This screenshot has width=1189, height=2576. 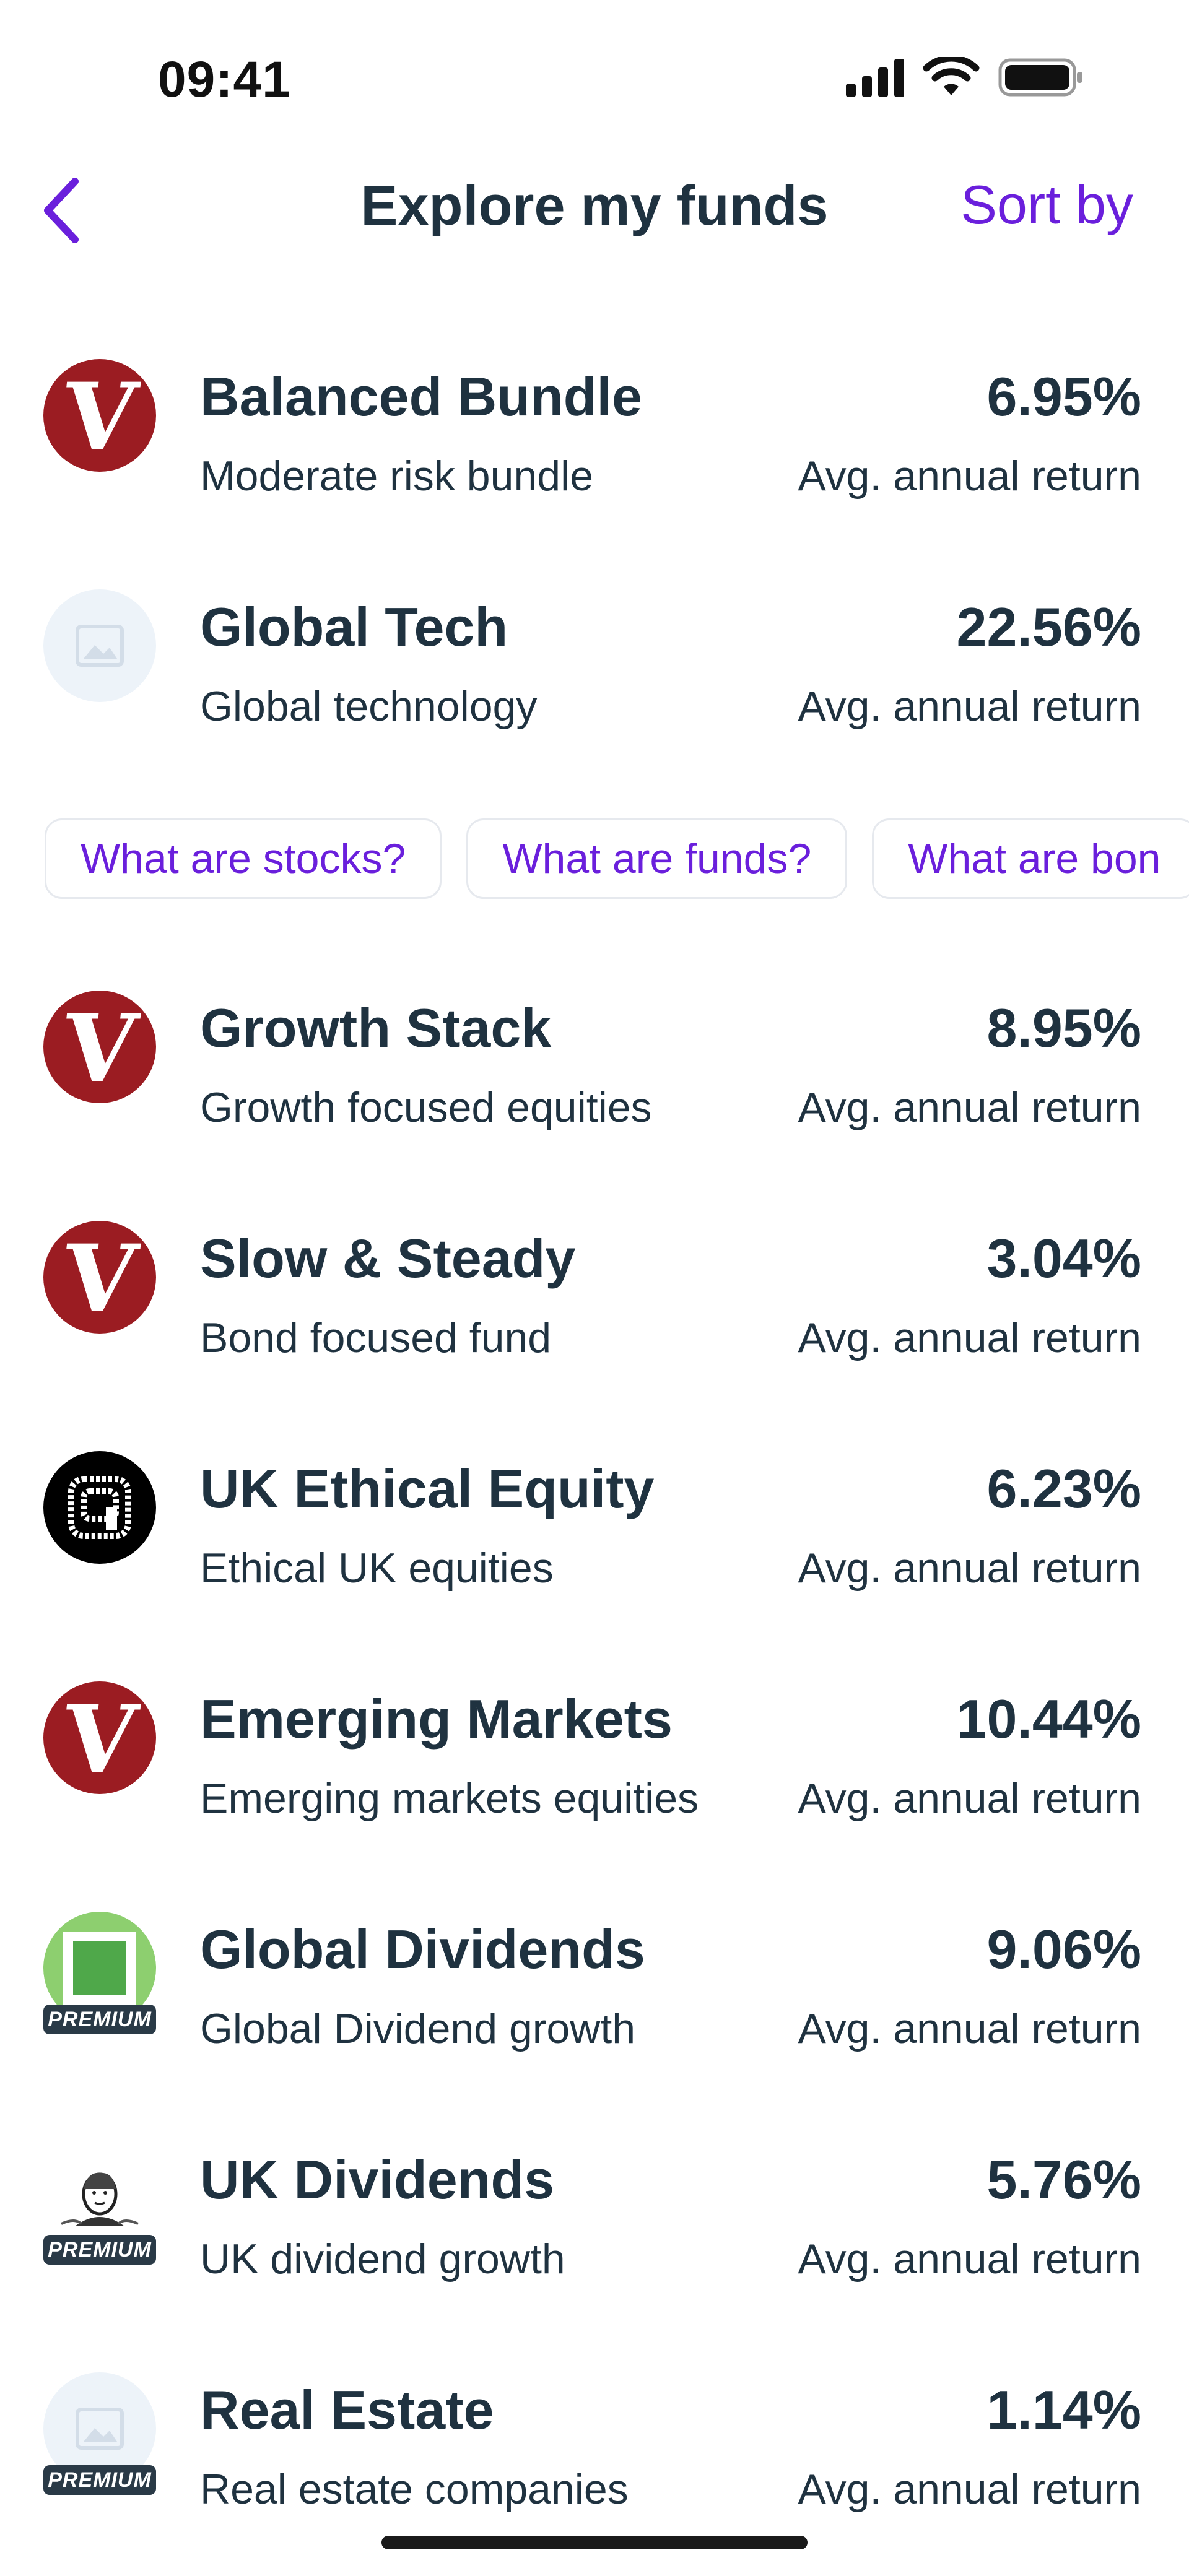 I want to click on image-placeholder-icon, so click(x=99, y=645).